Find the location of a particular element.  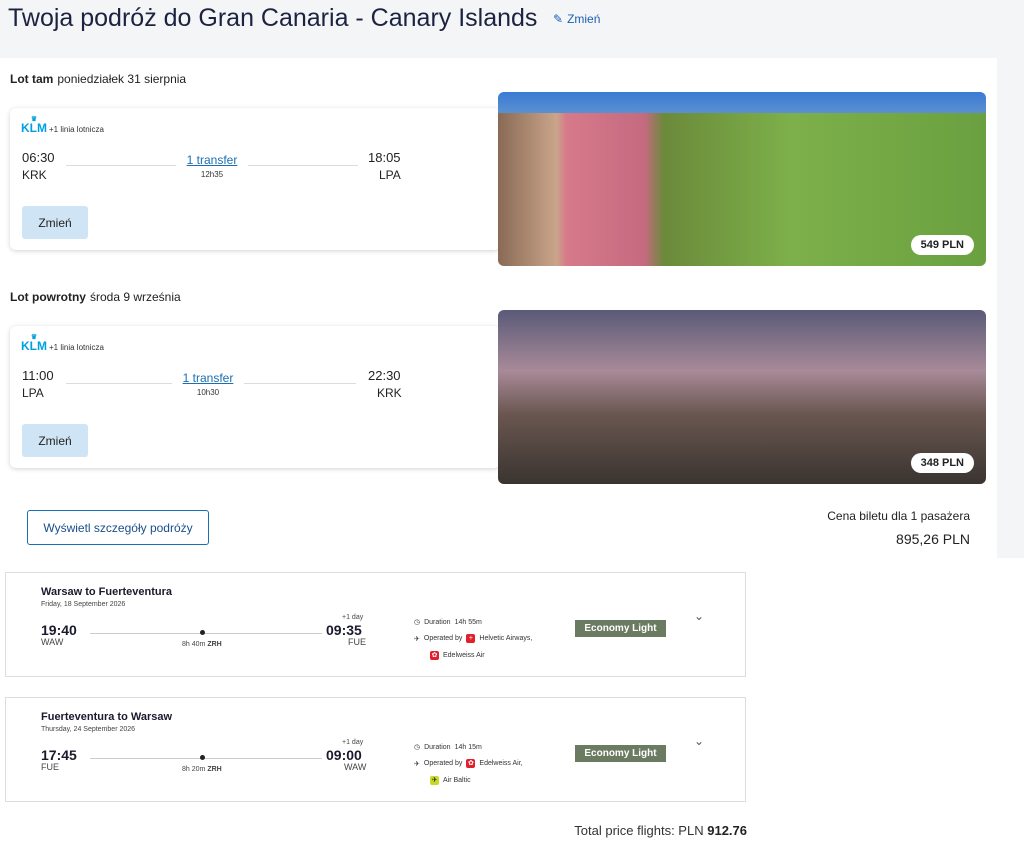

arrival-time: 22:30 is located at coordinates (384, 375).